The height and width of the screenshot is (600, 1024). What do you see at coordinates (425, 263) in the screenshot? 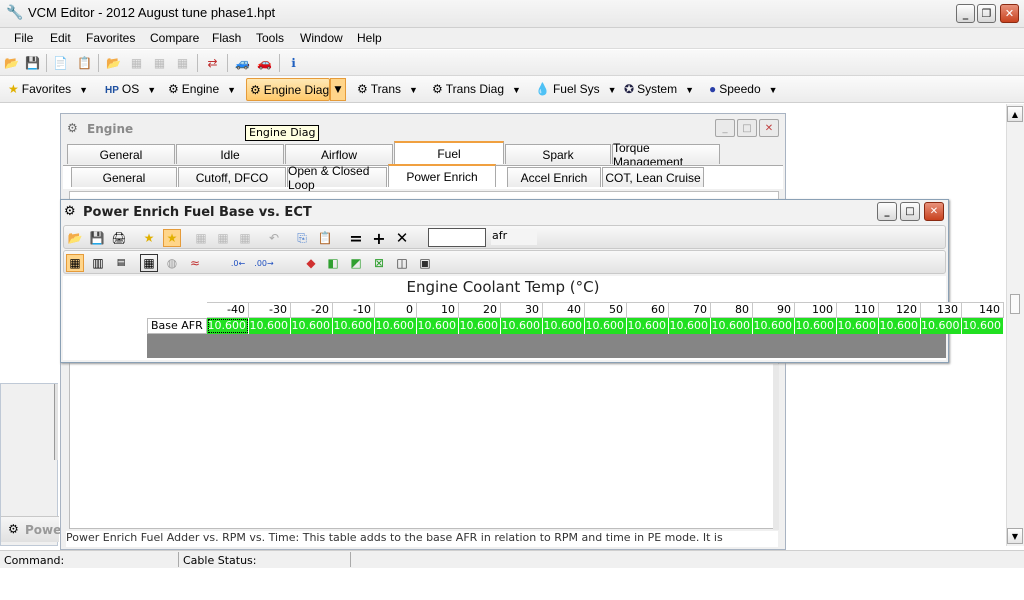
I see `fill-v-icon: ▣` at bounding box center [425, 263].